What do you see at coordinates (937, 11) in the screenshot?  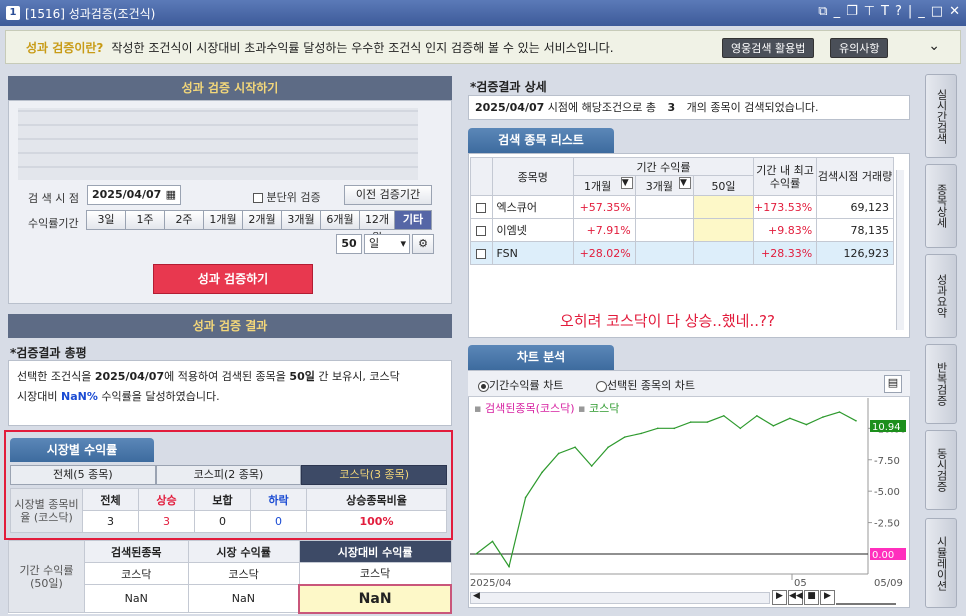 I see `maximize-icon: □` at bounding box center [937, 11].